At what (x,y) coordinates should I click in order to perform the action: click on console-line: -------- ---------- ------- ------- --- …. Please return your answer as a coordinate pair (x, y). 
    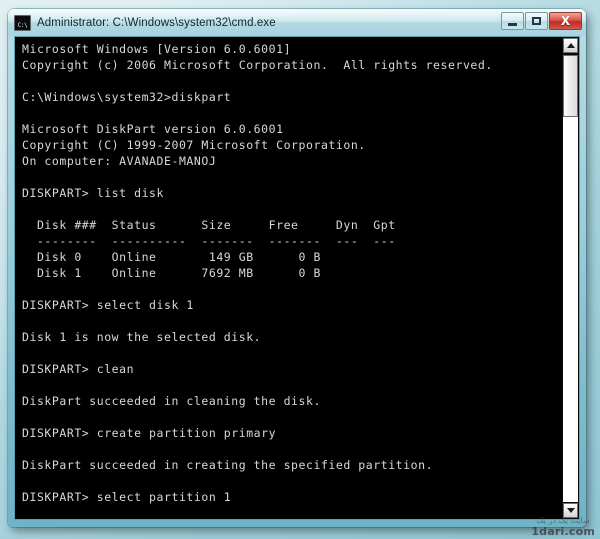
    Looking at the image, I should click on (209, 241).